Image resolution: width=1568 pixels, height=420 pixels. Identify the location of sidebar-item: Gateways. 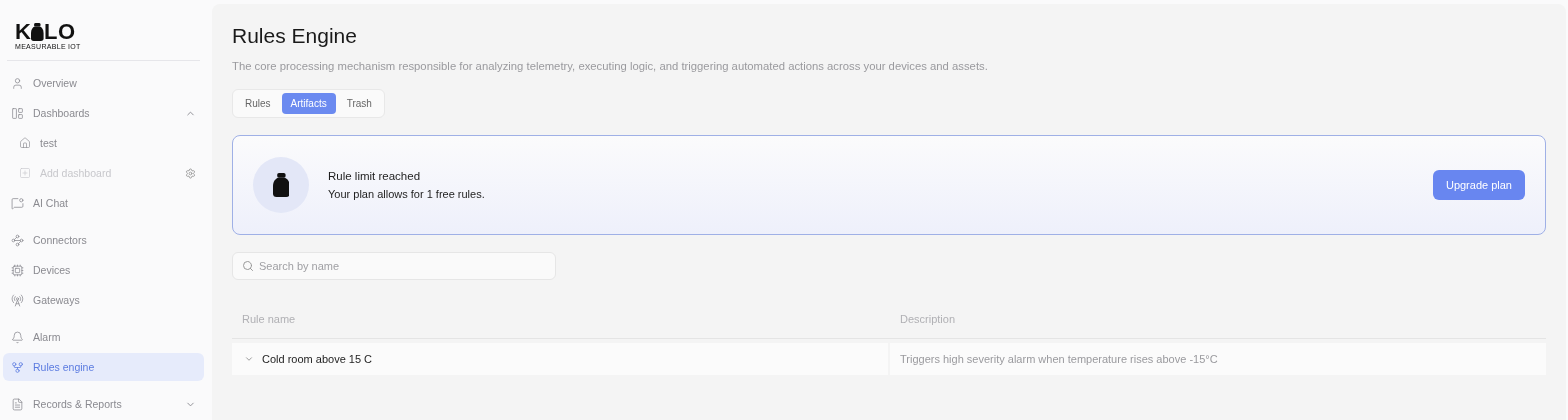
(103, 300).